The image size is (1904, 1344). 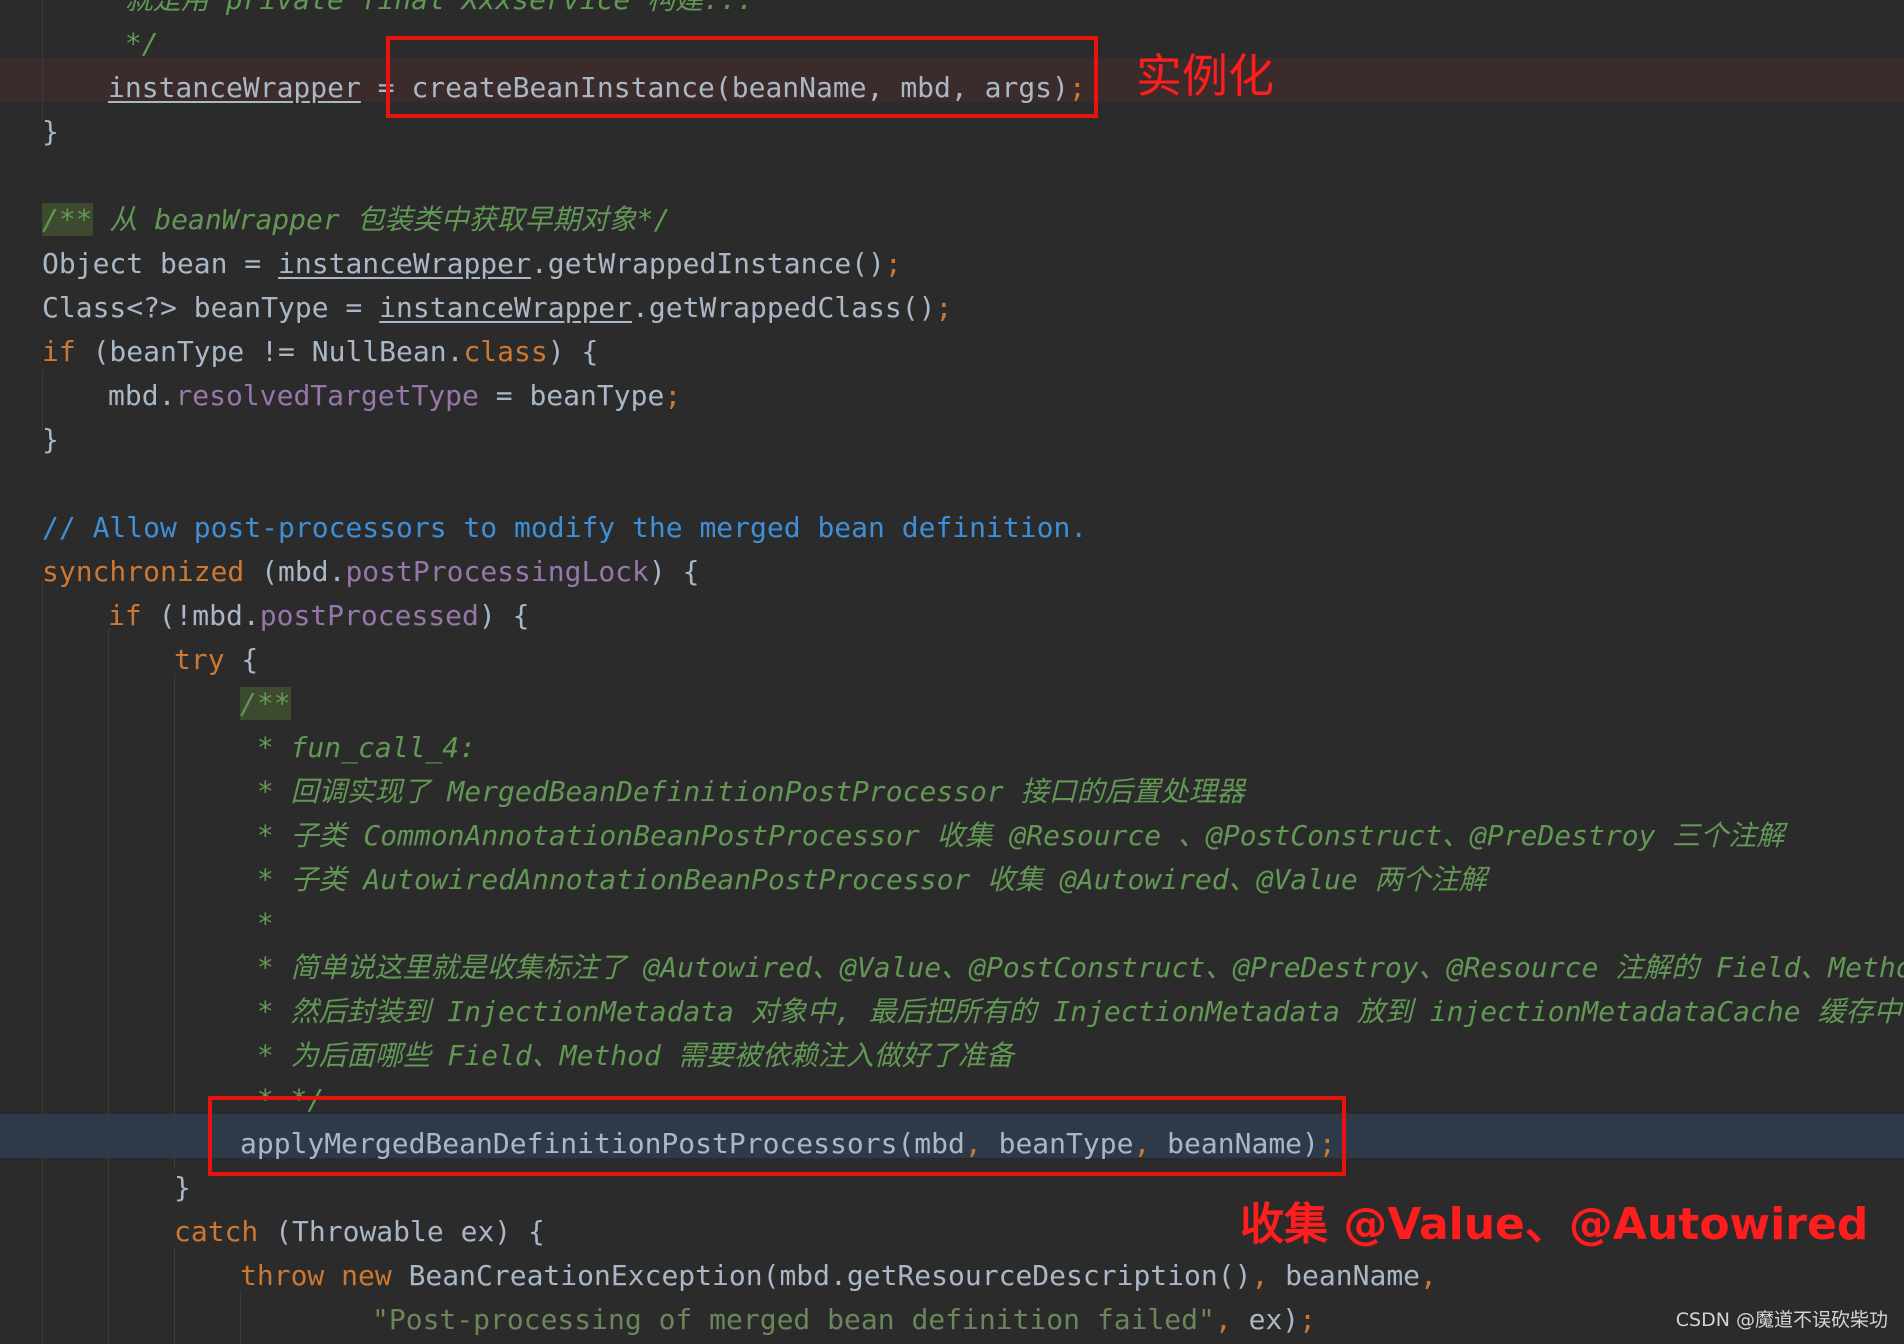 What do you see at coordinates (143, 571) in the screenshot?
I see `code-token: synchronized` at bounding box center [143, 571].